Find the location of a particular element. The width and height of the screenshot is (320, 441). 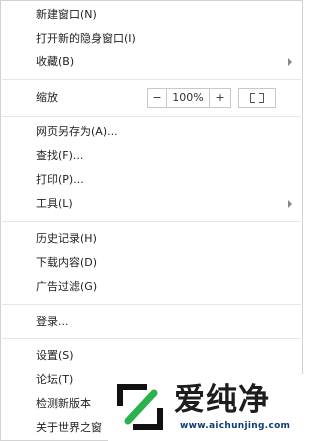

menu-item-bookmarks: 收藏(B) is located at coordinates (169, 62).